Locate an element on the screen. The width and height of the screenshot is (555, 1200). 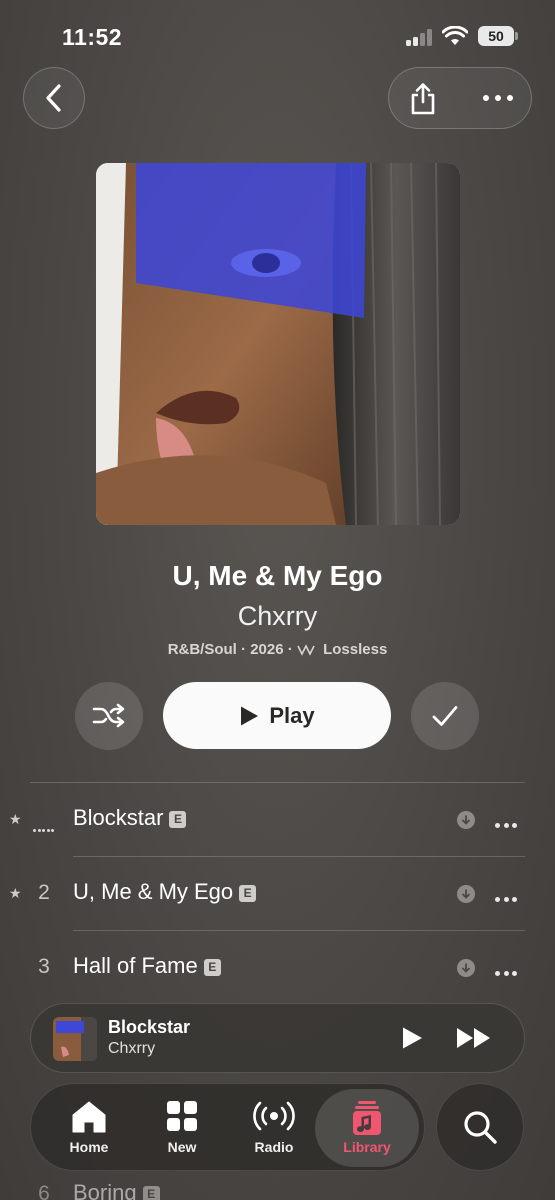
added-to-library-button is located at coordinates (445, 716).